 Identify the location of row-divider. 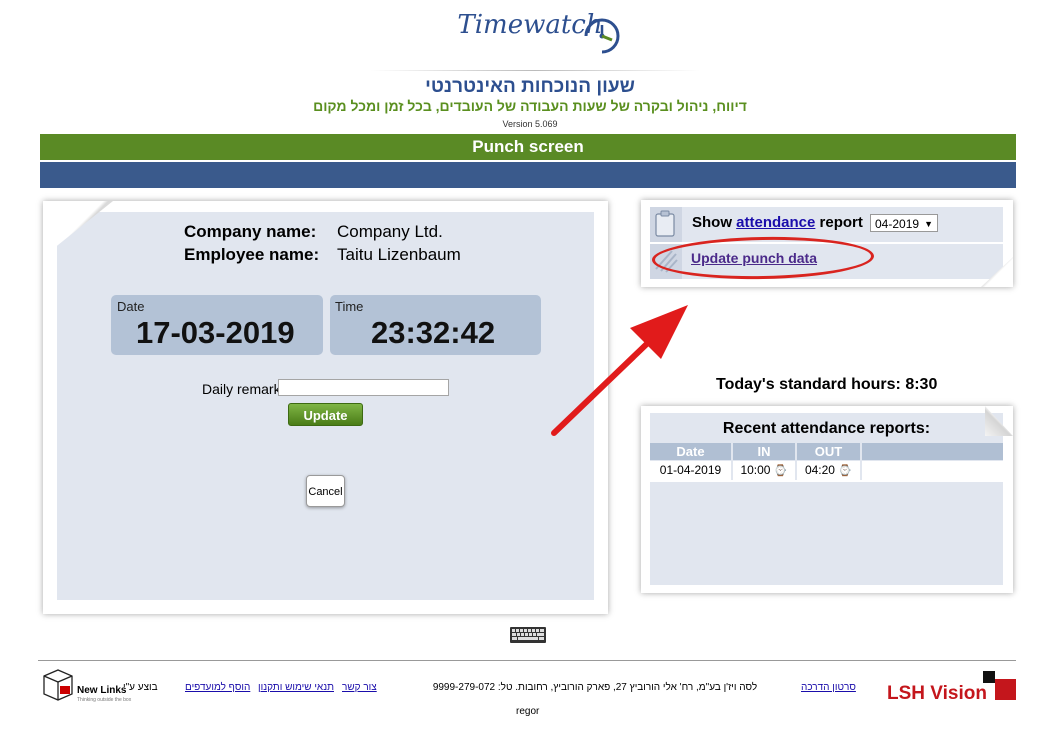
(826, 481).